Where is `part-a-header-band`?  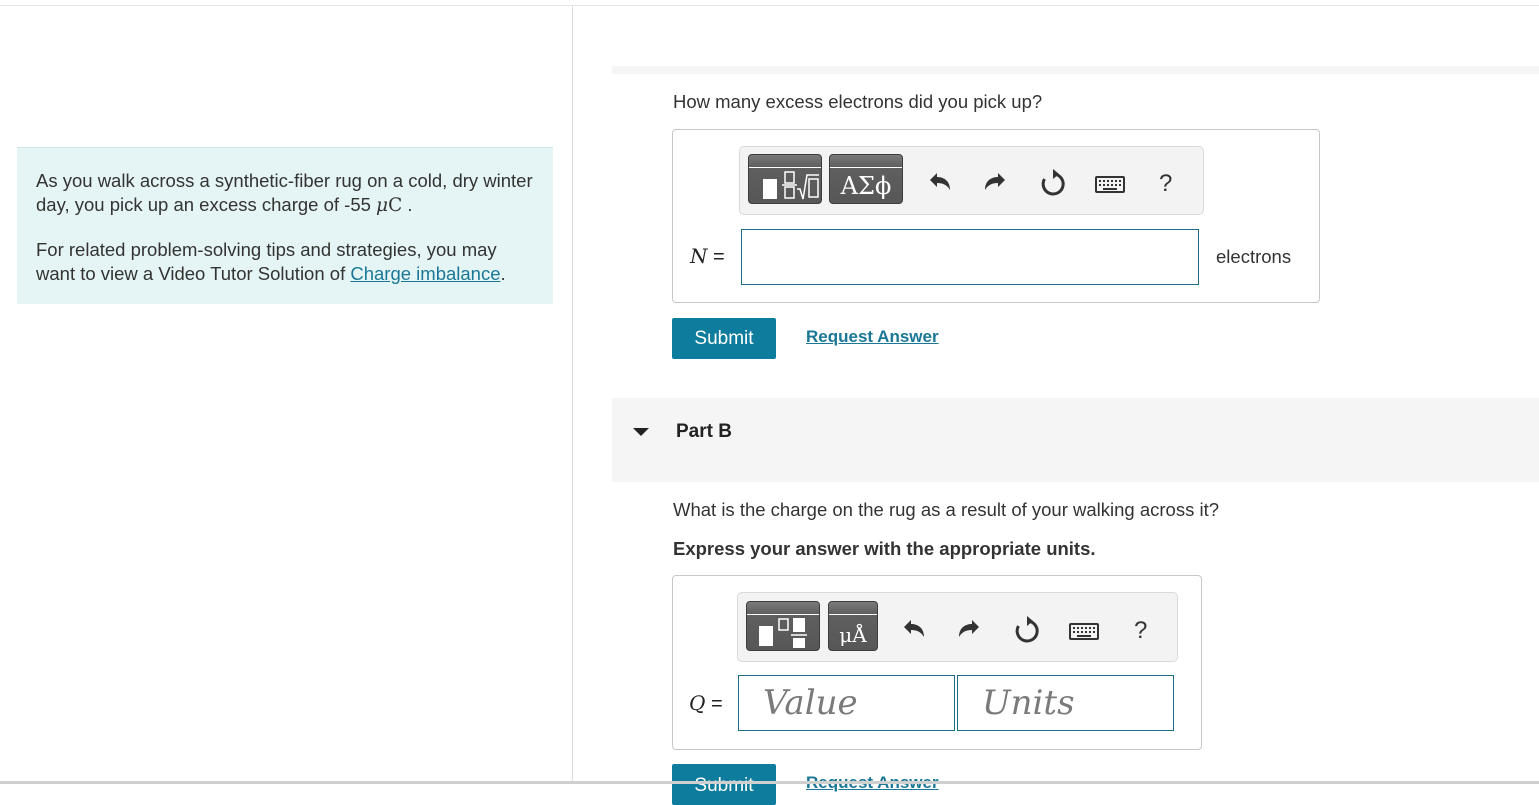
part-a-header-band is located at coordinates (1075, 70).